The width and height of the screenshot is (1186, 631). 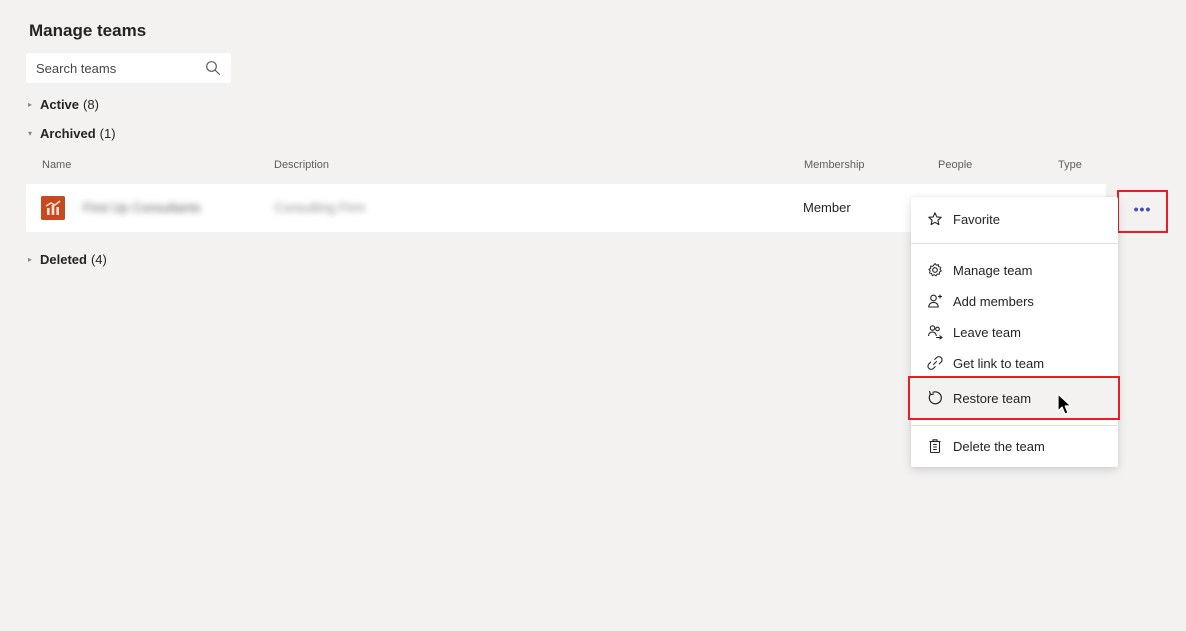 What do you see at coordinates (992, 398) in the screenshot?
I see `menu-item-label: Restore team` at bounding box center [992, 398].